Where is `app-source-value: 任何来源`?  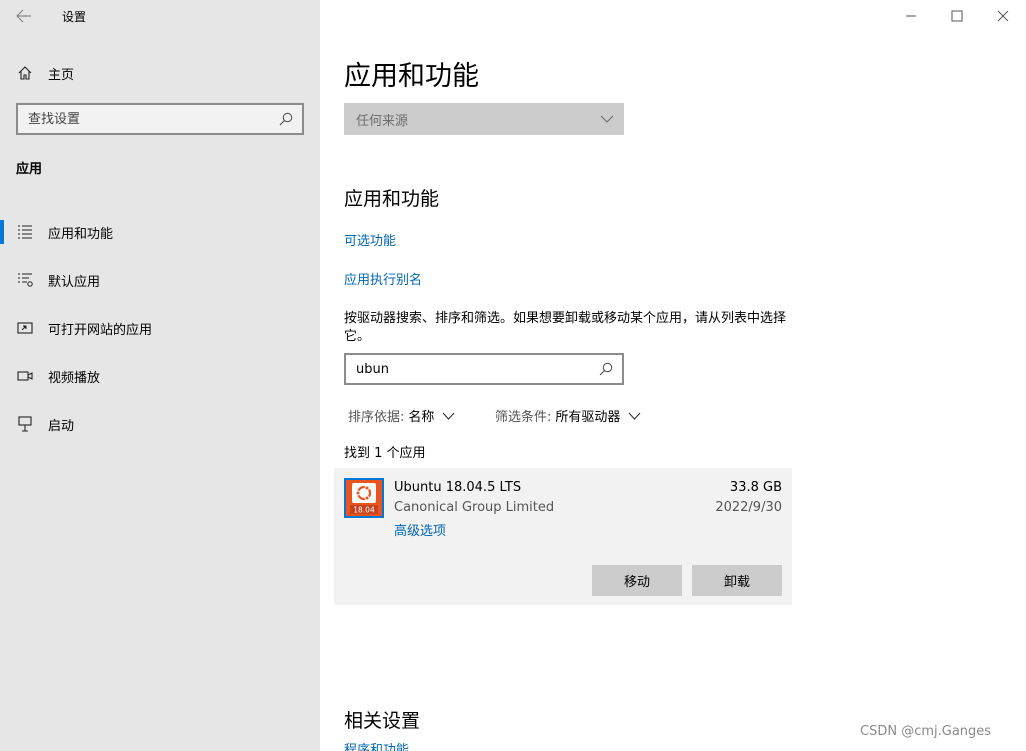
app-source-value: 任何来源 is located at coordinates (382, 121).